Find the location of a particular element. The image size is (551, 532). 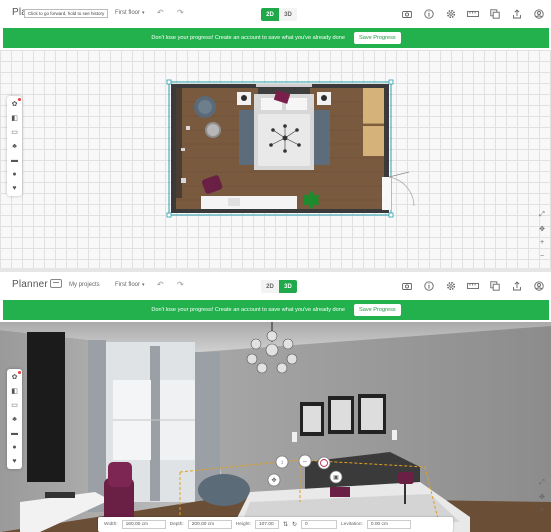

tool-icons-3d is located at coordinates (472, 285).